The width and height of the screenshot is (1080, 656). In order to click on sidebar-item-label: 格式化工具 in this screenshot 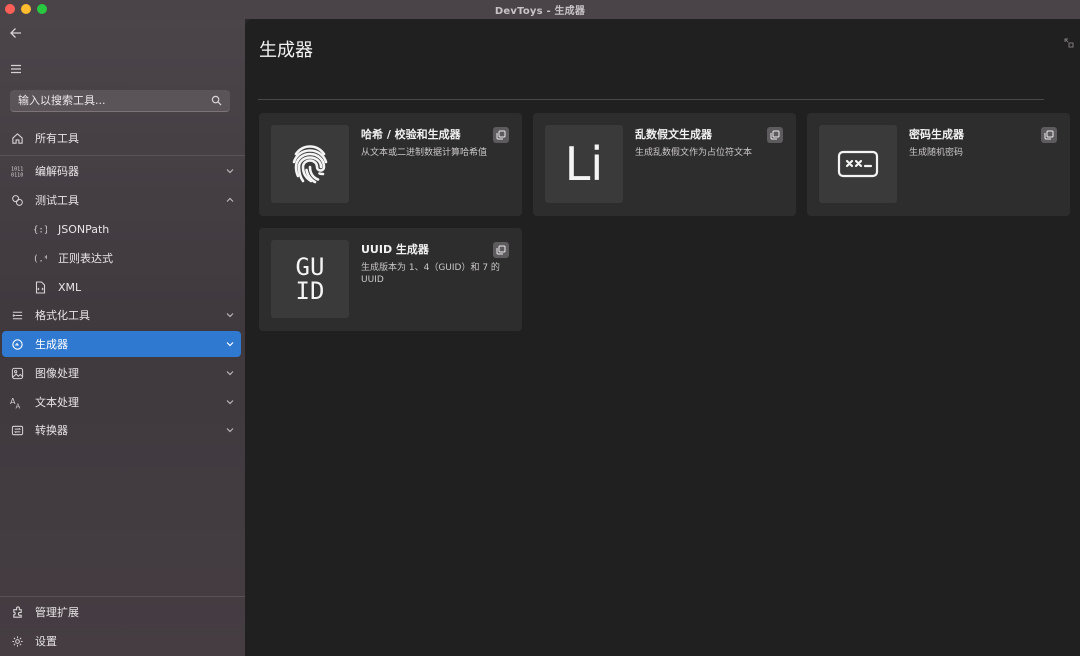, I will do `click(62, 315)`.